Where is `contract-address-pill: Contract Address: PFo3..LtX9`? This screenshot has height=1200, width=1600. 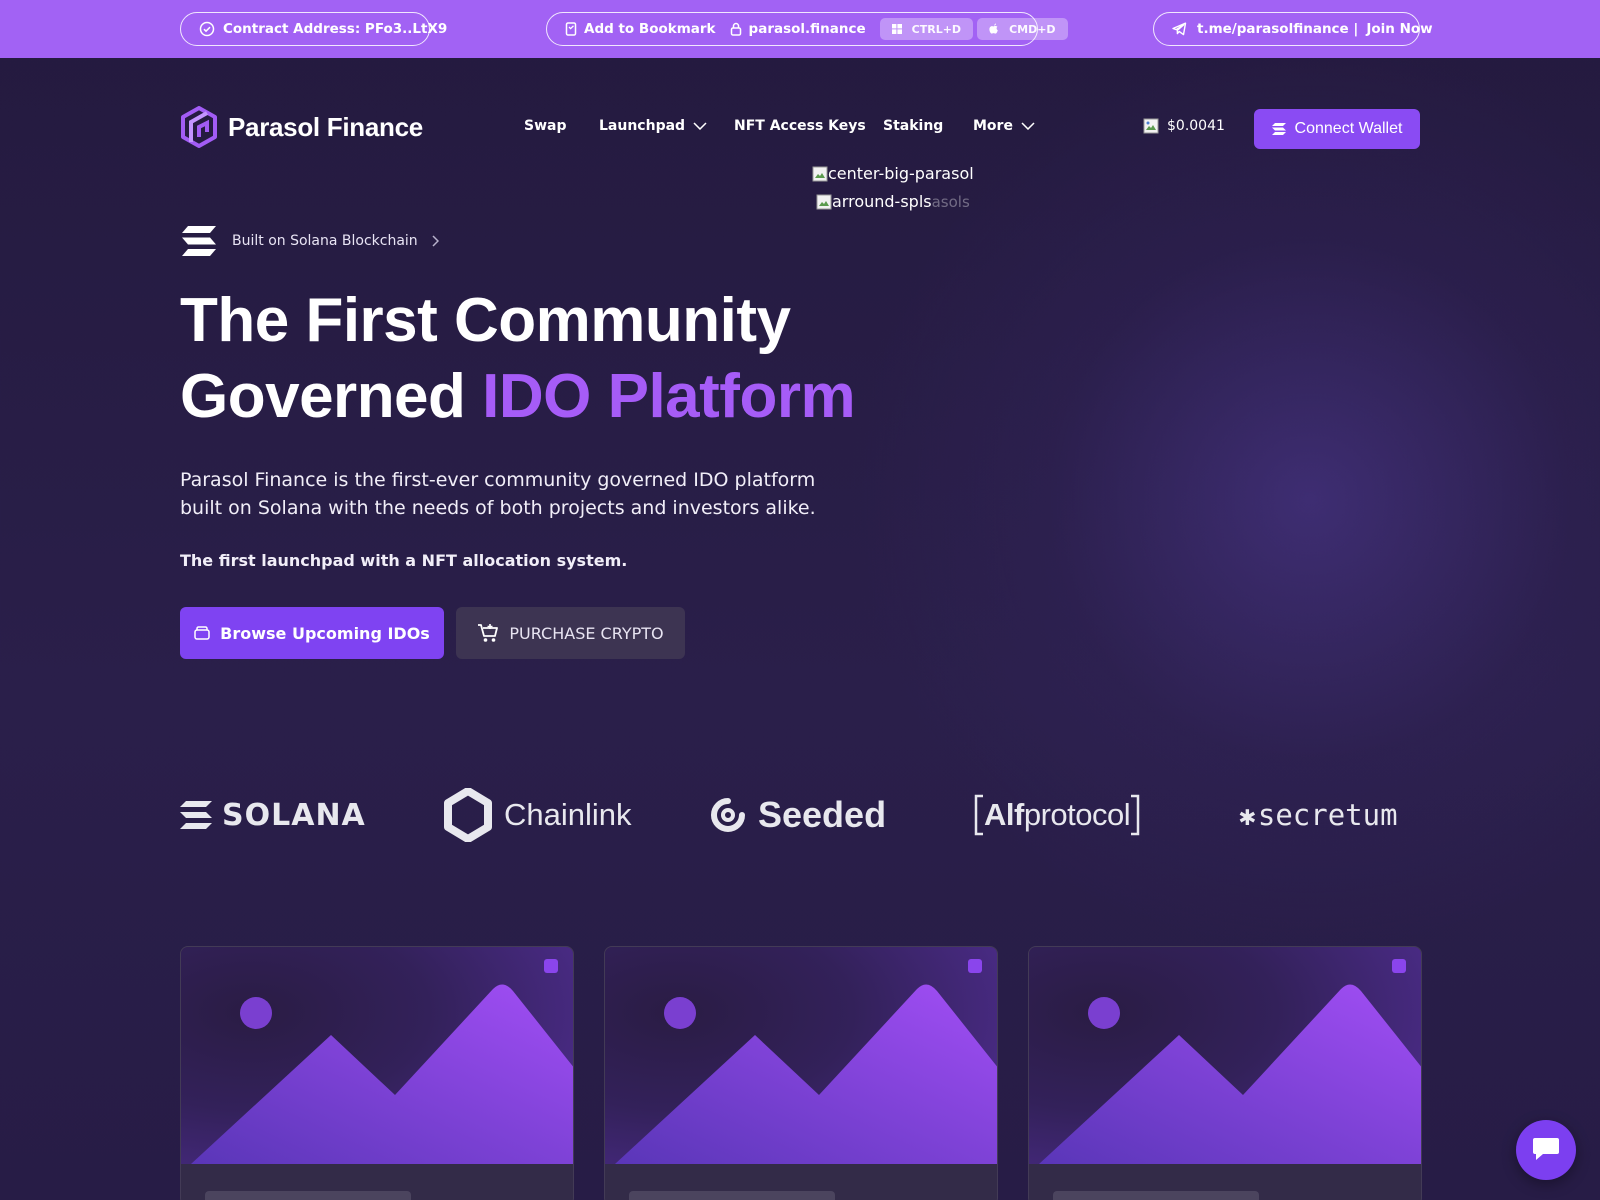
contract-address-pill: Contract Address: PFo3..LtX9 is located at coordinates (313, 29).